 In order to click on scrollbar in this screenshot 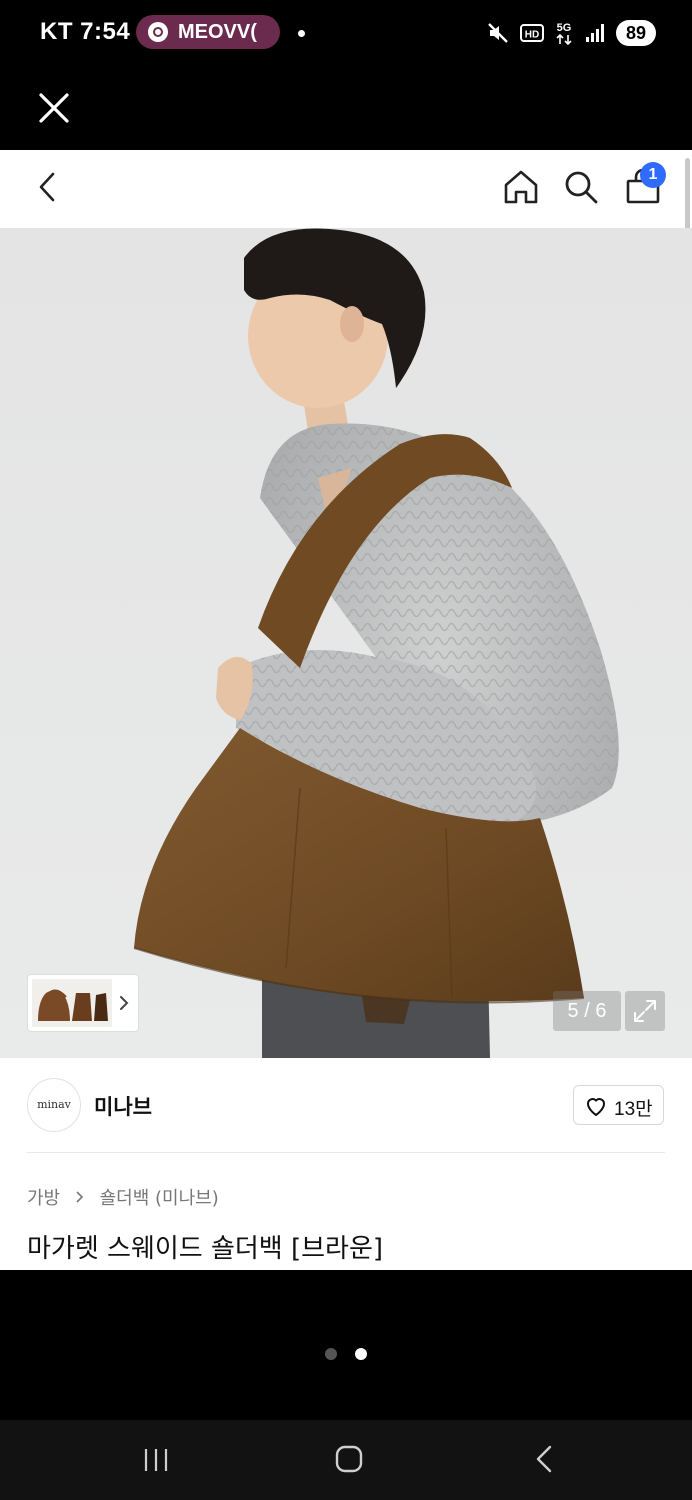, I will do `click(687, 198)`.